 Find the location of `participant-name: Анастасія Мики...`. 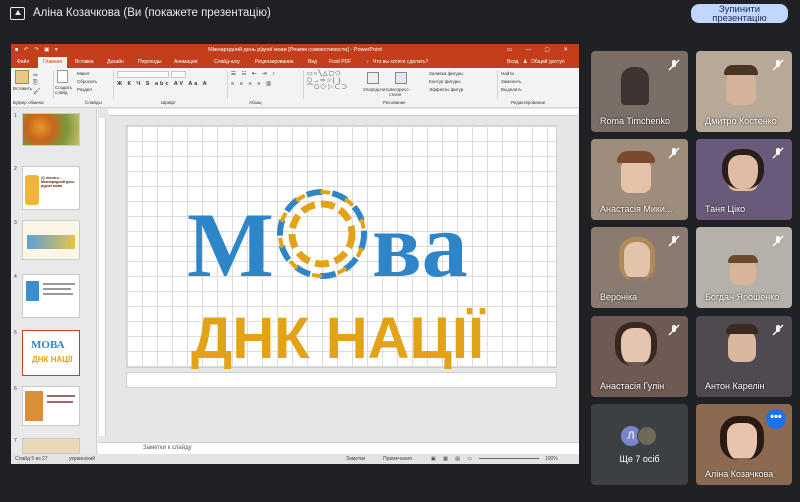

participant-name: Анастасія Мики... is located at coordinates (636, 209).